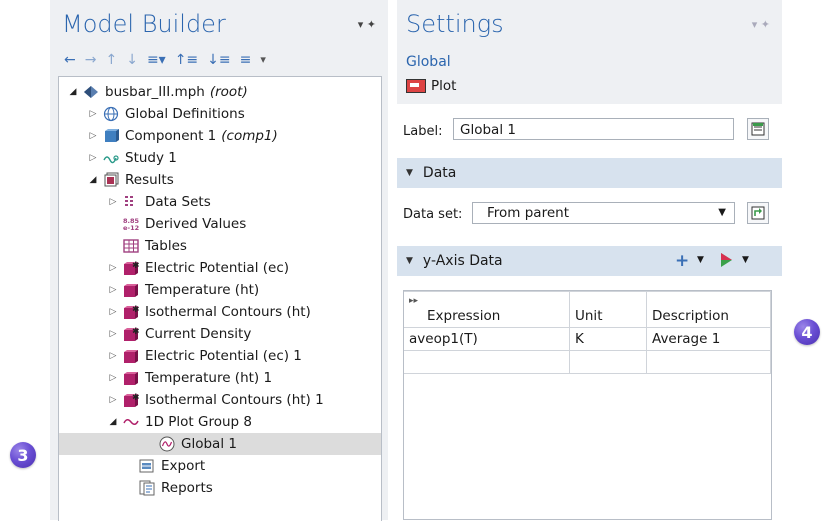 The image size is (824, 521). What do you see at coordinates (185, 114) in the screenshot?
I see `tree-item-label: Global Definitions` at bounding box center [185, 114].